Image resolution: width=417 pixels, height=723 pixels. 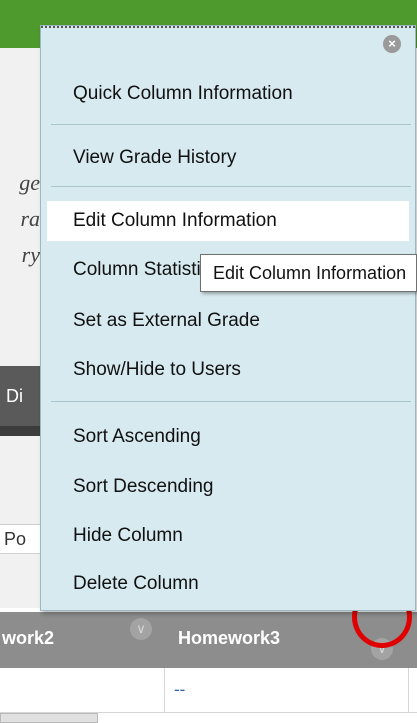 What do you see at coordinates (308, 273) in the screenshot?
I see `tooltip: Edit Column Information` at bounding box center [308, 273].